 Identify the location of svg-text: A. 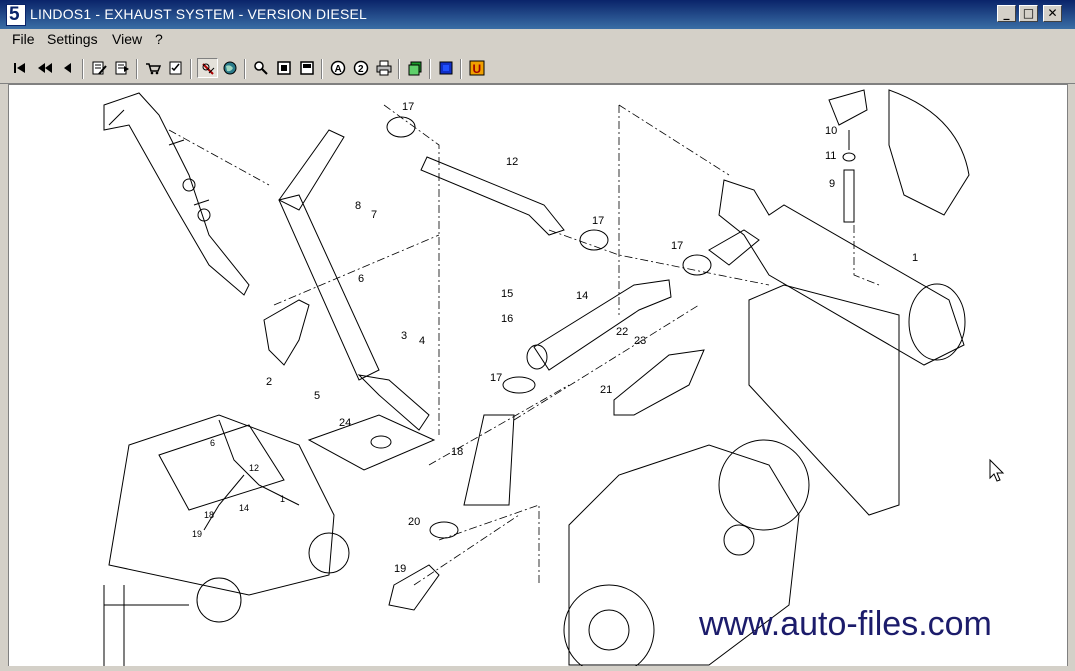
(338, 69).